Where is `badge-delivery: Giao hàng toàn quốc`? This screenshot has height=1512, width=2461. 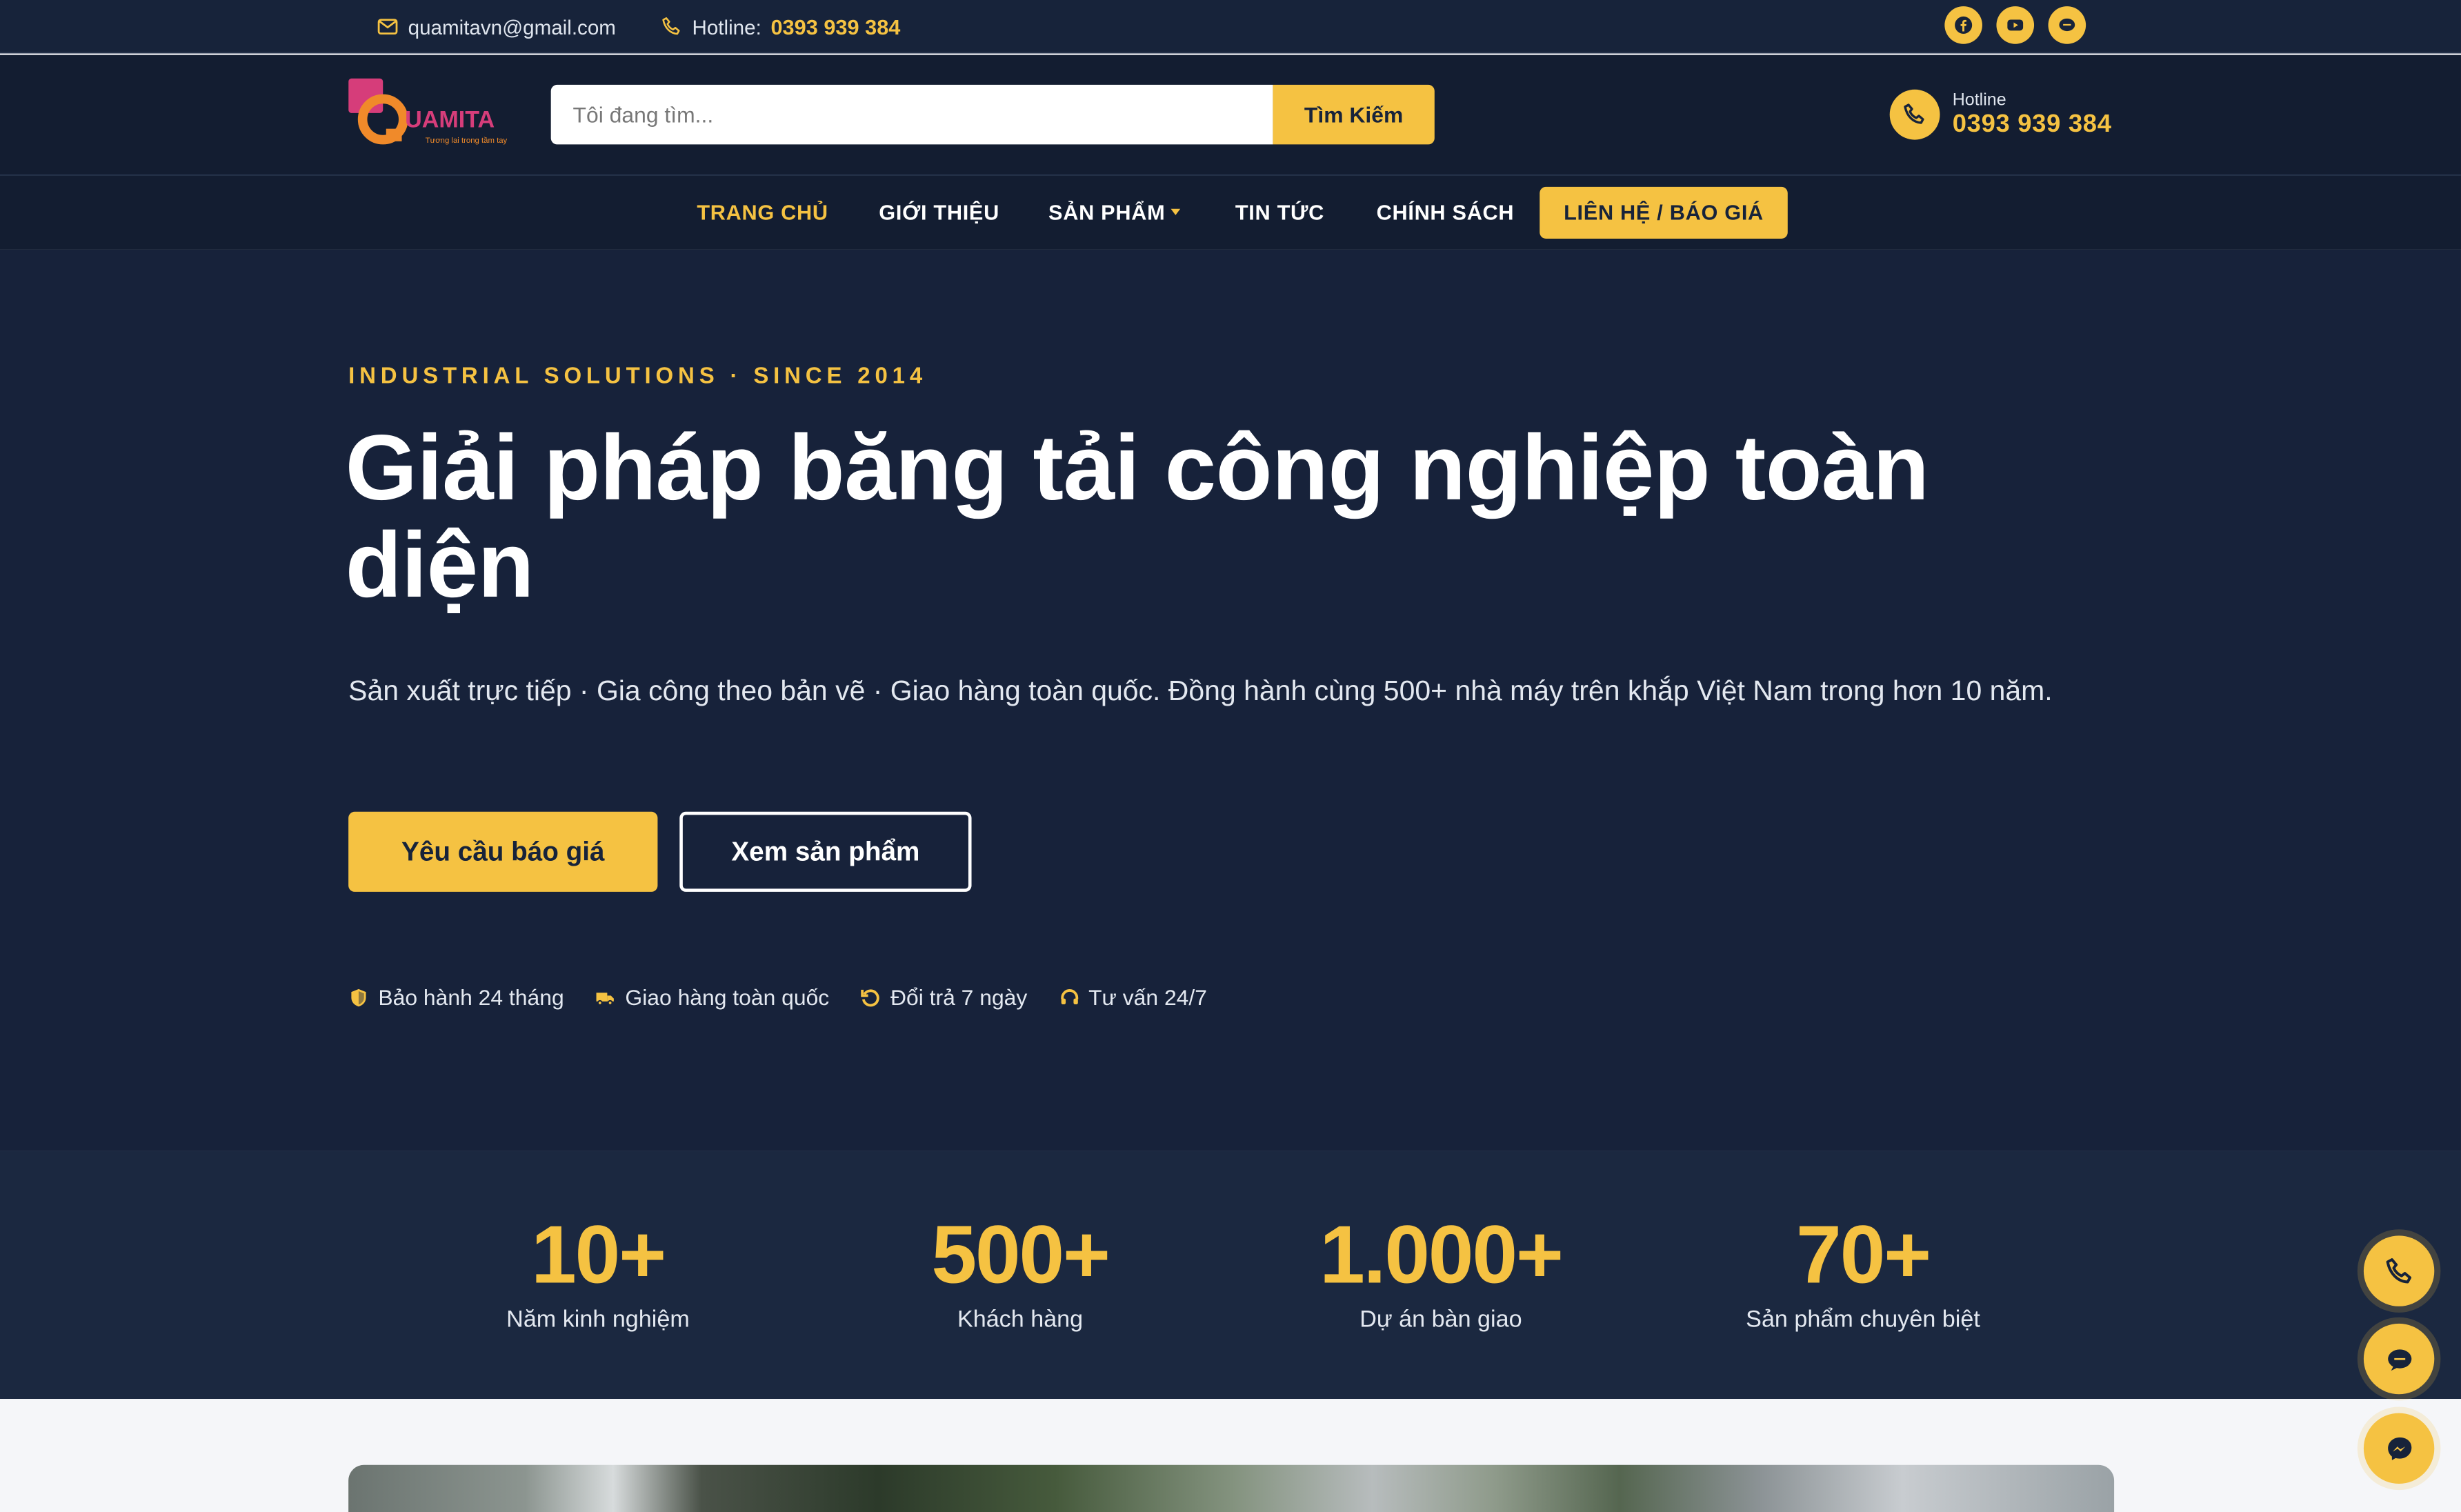 badge-delivery: Giao hàng toàn quốc is located at coordinates (712, 997).